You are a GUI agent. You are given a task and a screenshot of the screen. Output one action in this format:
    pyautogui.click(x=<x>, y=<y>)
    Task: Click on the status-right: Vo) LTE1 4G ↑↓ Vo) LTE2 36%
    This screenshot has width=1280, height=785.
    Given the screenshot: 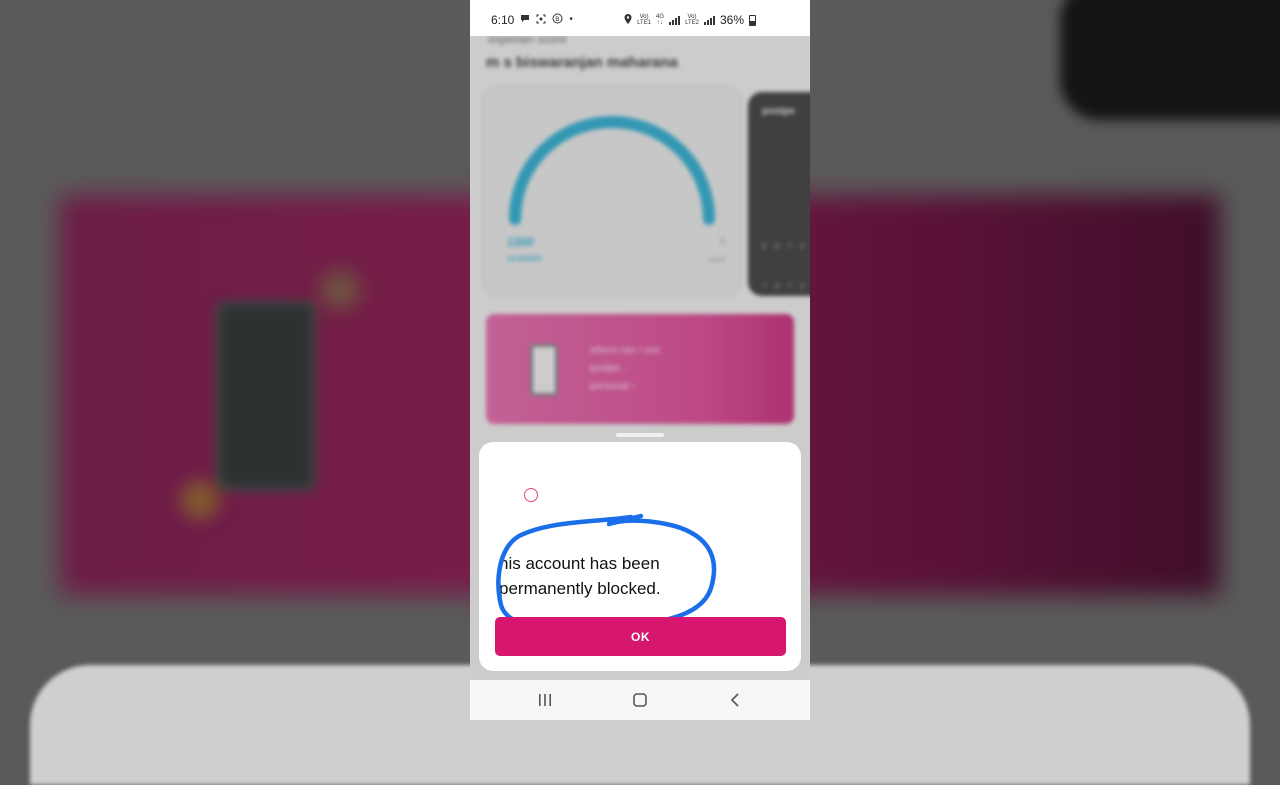 What is the action you would take?
    pyautogui.click(x=690, y=20)
    